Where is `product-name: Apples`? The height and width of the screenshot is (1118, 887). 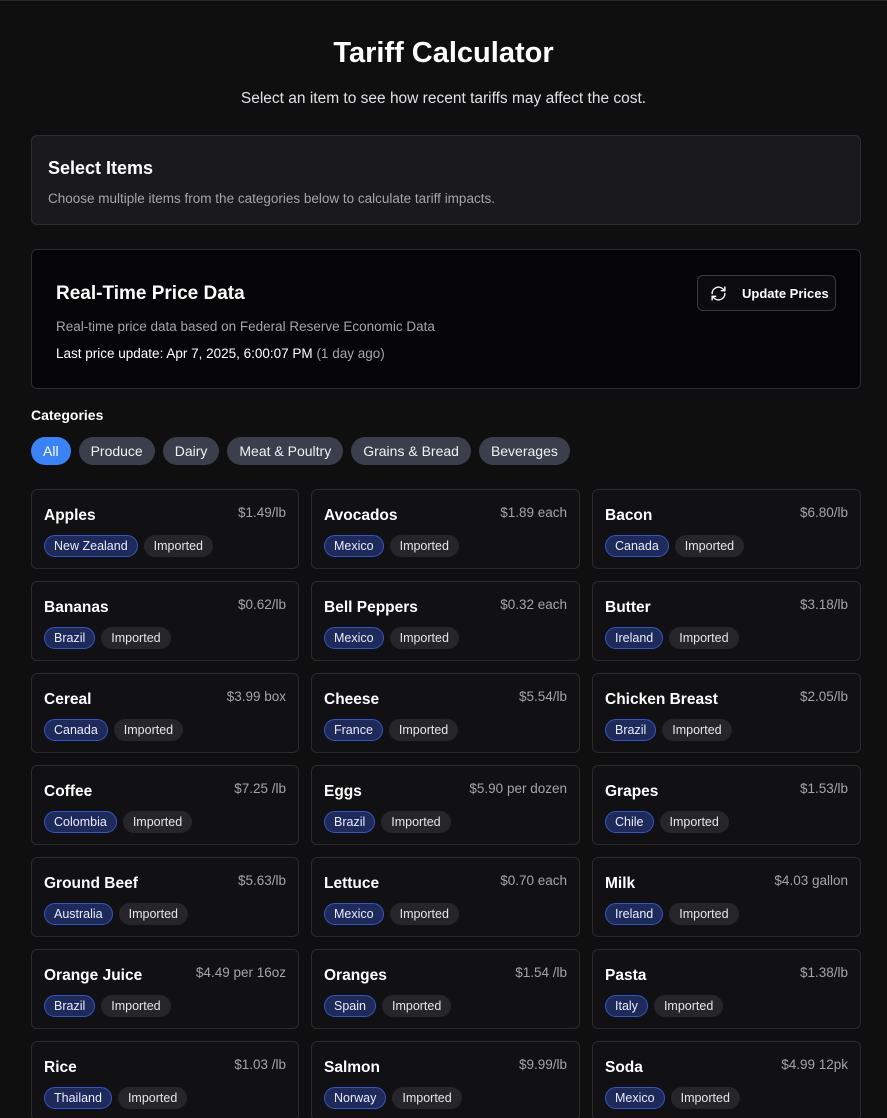 product-name: Apples is located at coordinates (70, 515).